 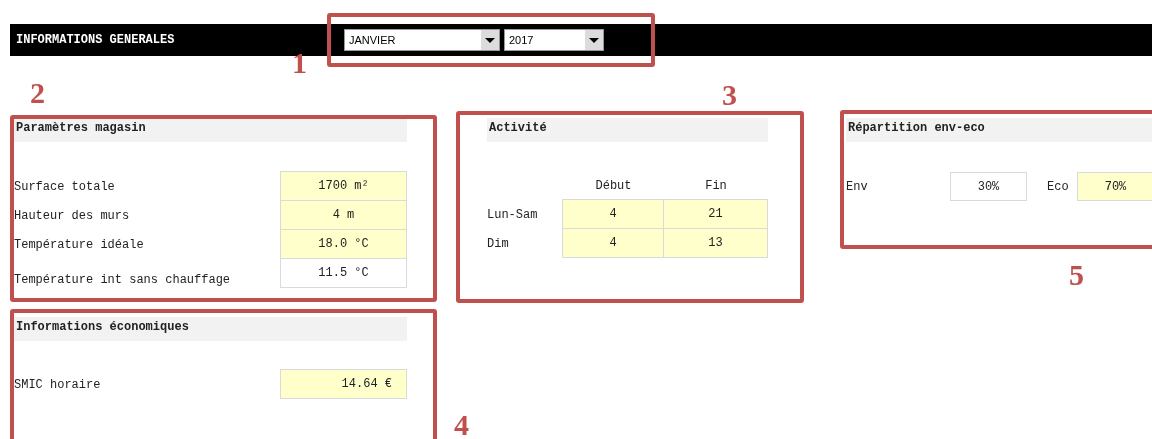 I want to click on value-cell: 18.0 °C, so click(x=343, y=244).